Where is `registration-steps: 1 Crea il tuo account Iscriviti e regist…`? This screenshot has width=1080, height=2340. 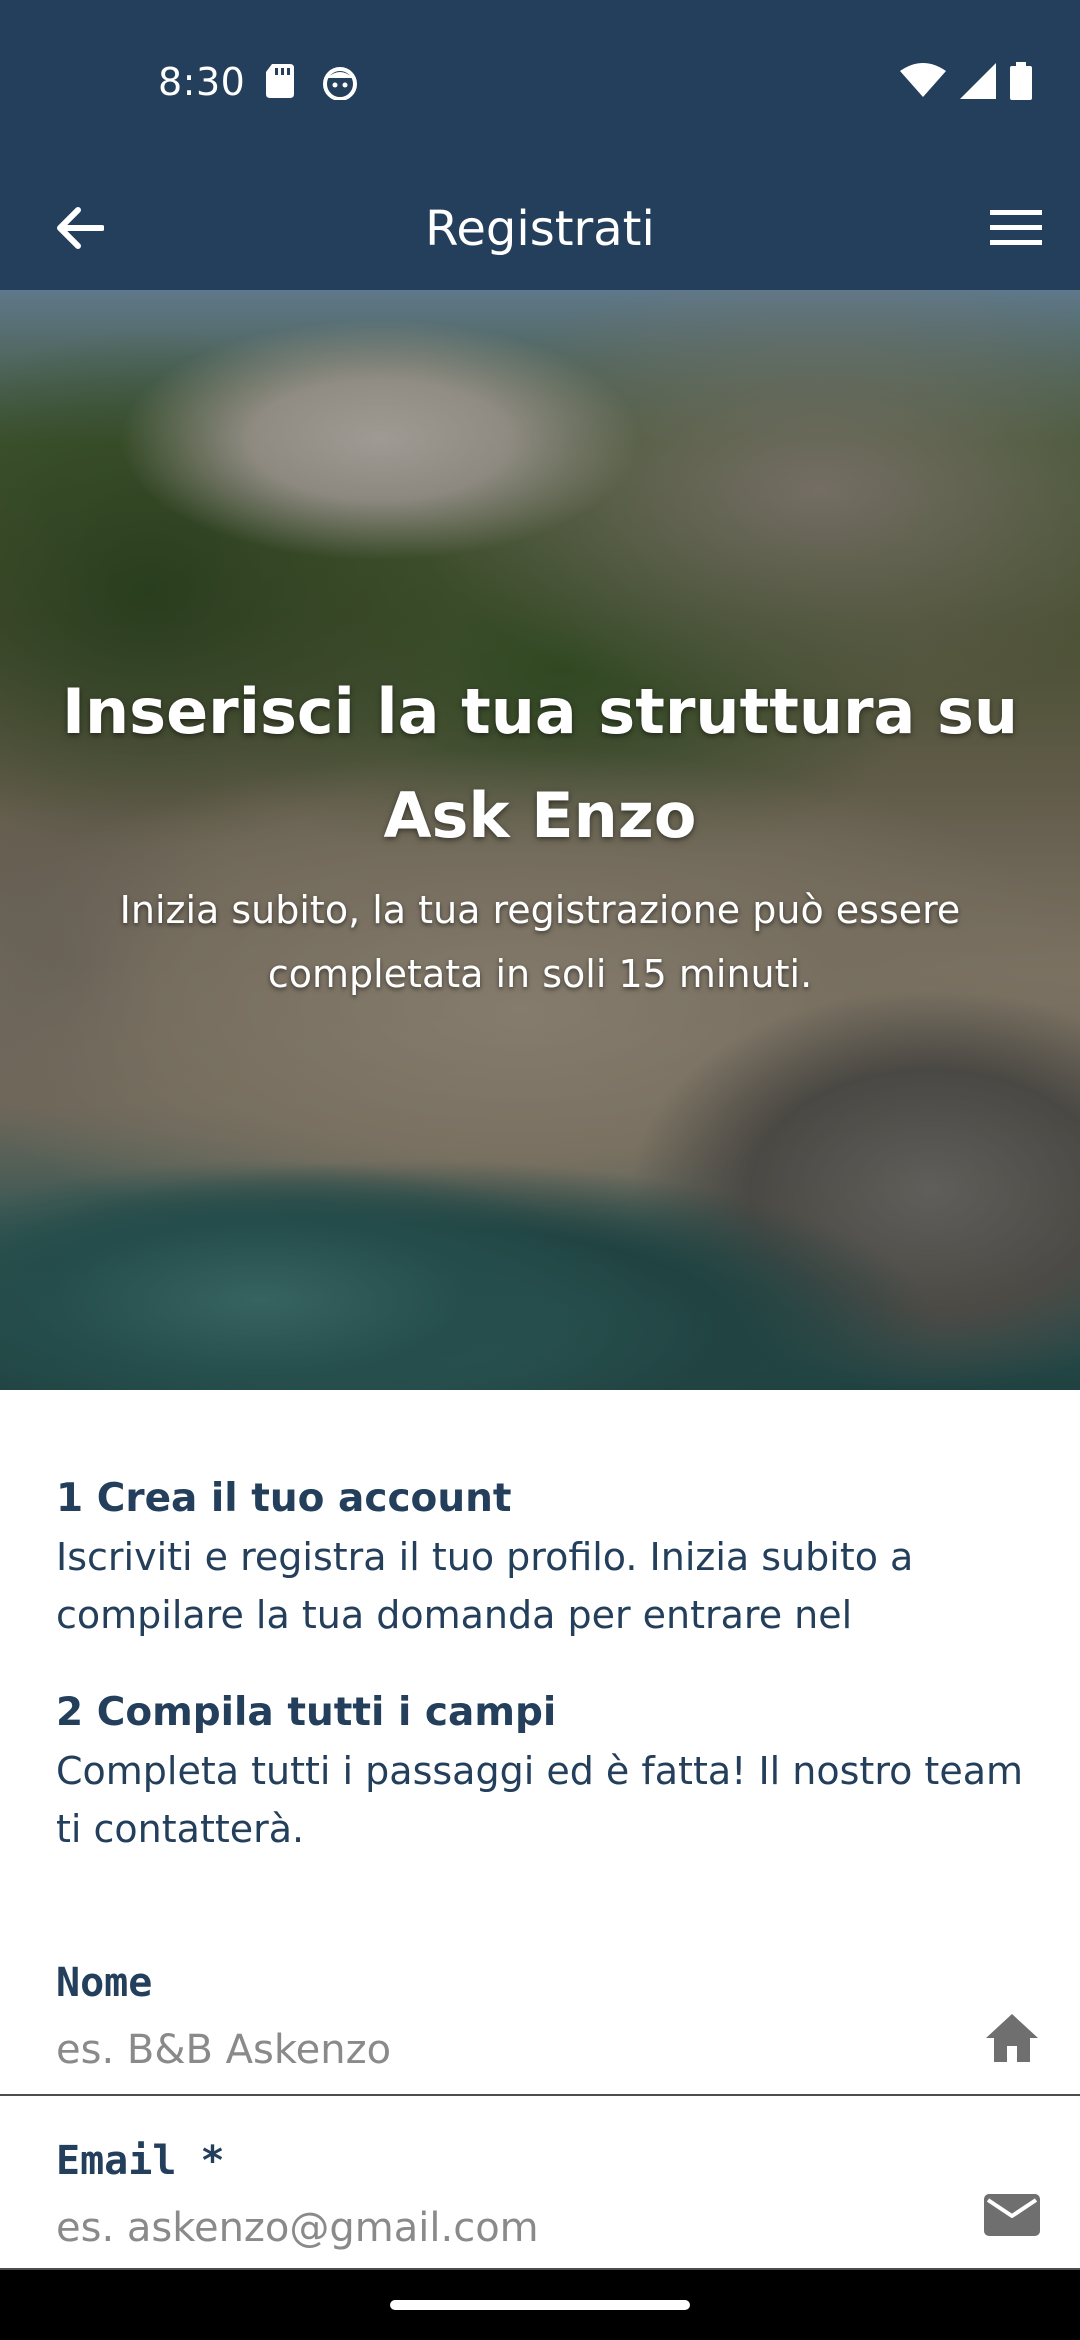
registration-steps: 1 Crea il tuo account Iscriviti e regist… is located at coordinates (540, 1664).